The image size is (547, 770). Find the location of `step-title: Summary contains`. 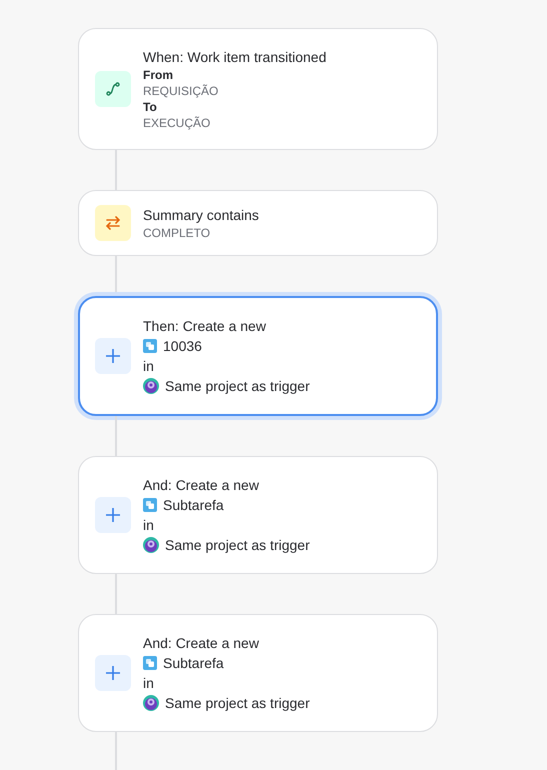

step-title: Summary contains is located at coordinates (201, 215).